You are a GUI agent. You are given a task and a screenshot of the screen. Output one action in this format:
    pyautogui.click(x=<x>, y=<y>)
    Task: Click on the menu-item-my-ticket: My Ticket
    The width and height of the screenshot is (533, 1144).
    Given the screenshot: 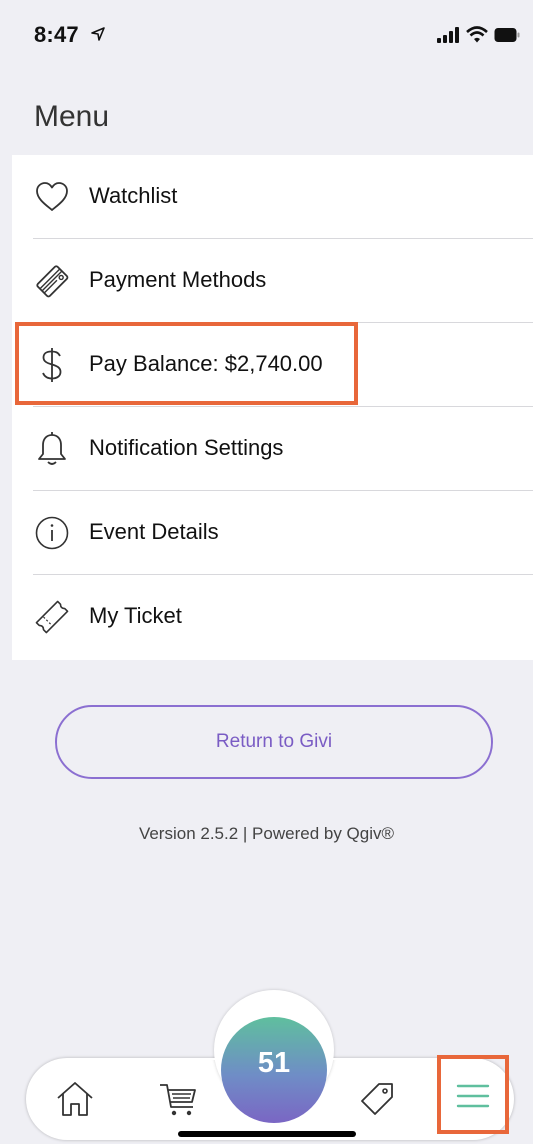 What is the action you would take?
    pyautogui.click(x=272, y=617)
    